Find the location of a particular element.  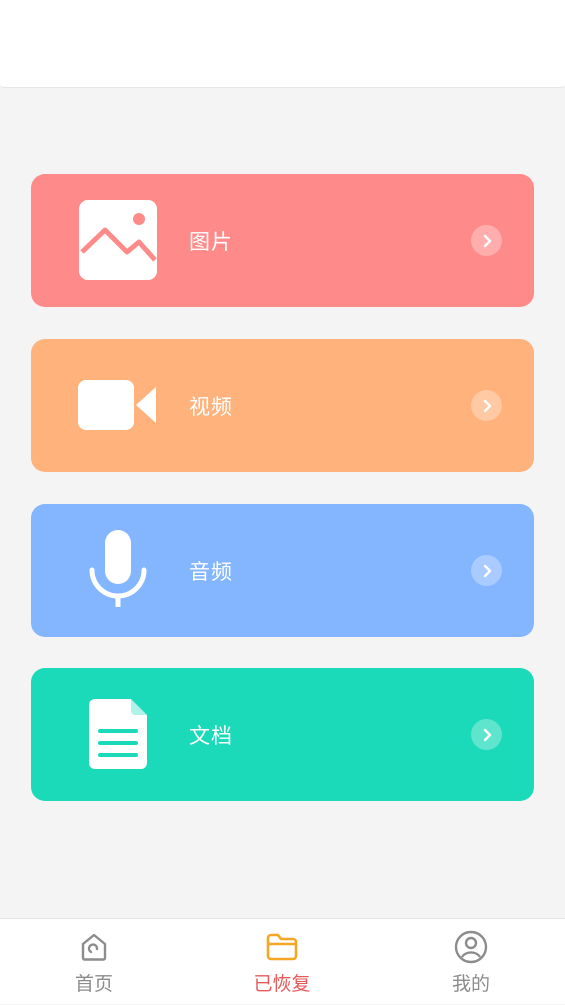

bottom-nav: 首页 已恢复 我的 is located at coordinates (282, 961).